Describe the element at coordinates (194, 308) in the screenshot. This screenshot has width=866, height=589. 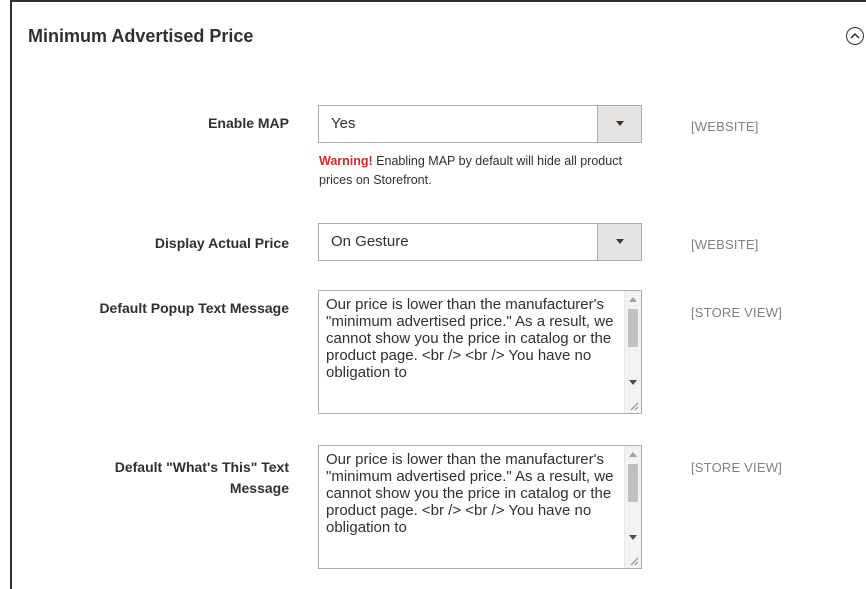
I see `default-popup-text-label: Default Popup Text Message` at that location.